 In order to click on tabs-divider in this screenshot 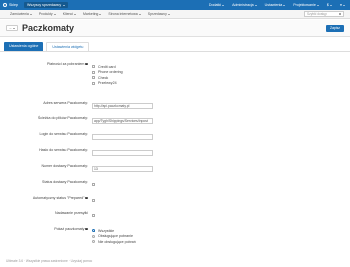, I will do `click(175, 51)`.